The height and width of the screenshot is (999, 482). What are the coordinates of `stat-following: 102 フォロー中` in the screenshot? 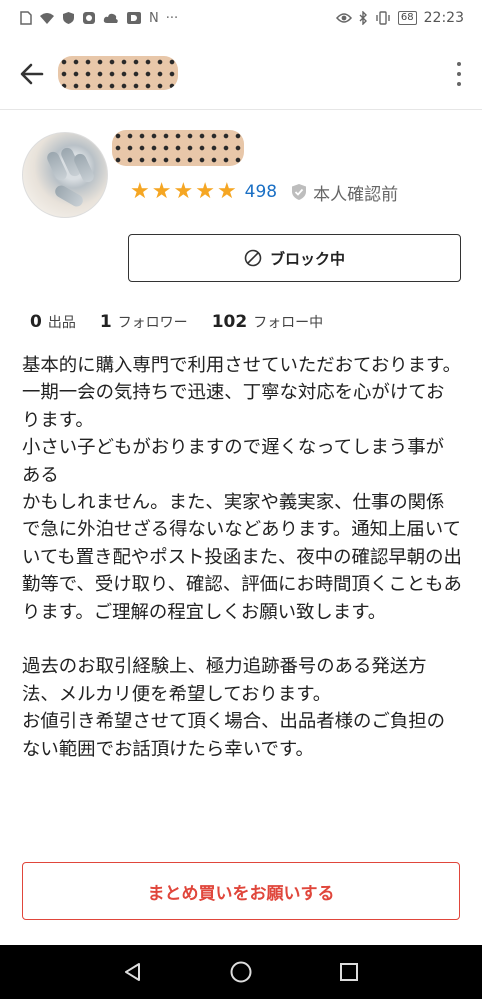 It's located at (268, 322).